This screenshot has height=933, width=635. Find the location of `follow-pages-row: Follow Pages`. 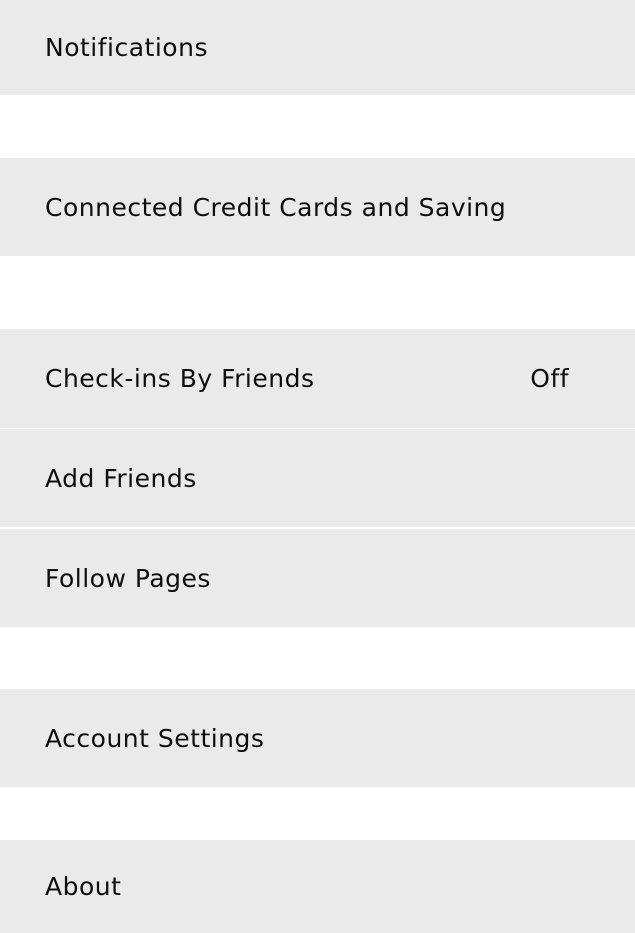

follow-pages-row: Follow Pages is located at coordinates (317, 578).